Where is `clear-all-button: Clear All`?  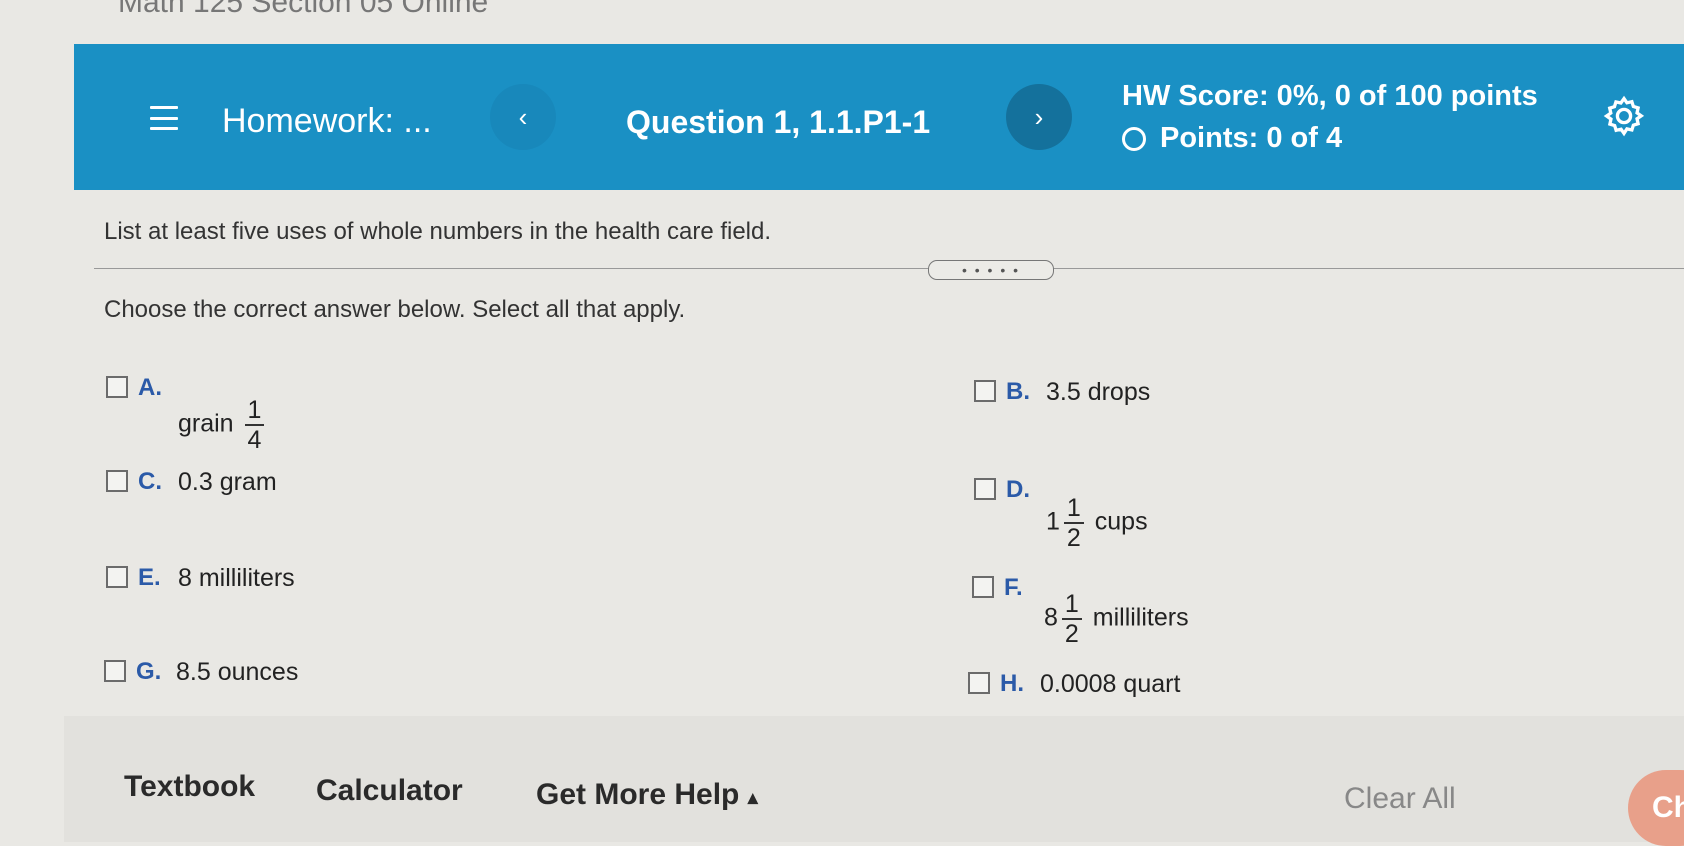 clear-all-button: Clear All is located at coordinates (1400, 799).